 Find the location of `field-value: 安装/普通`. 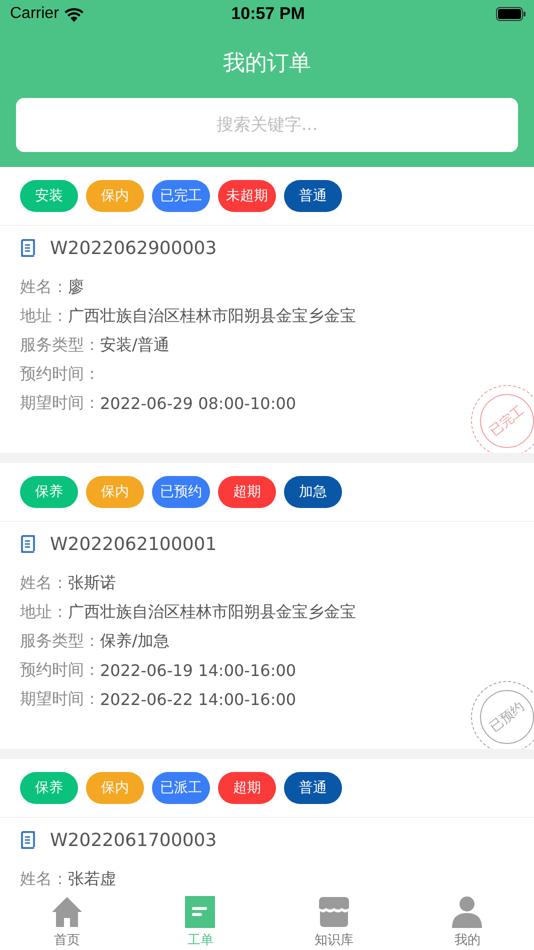

field-value: 安装/普通 is located at coordinates (135, 345).